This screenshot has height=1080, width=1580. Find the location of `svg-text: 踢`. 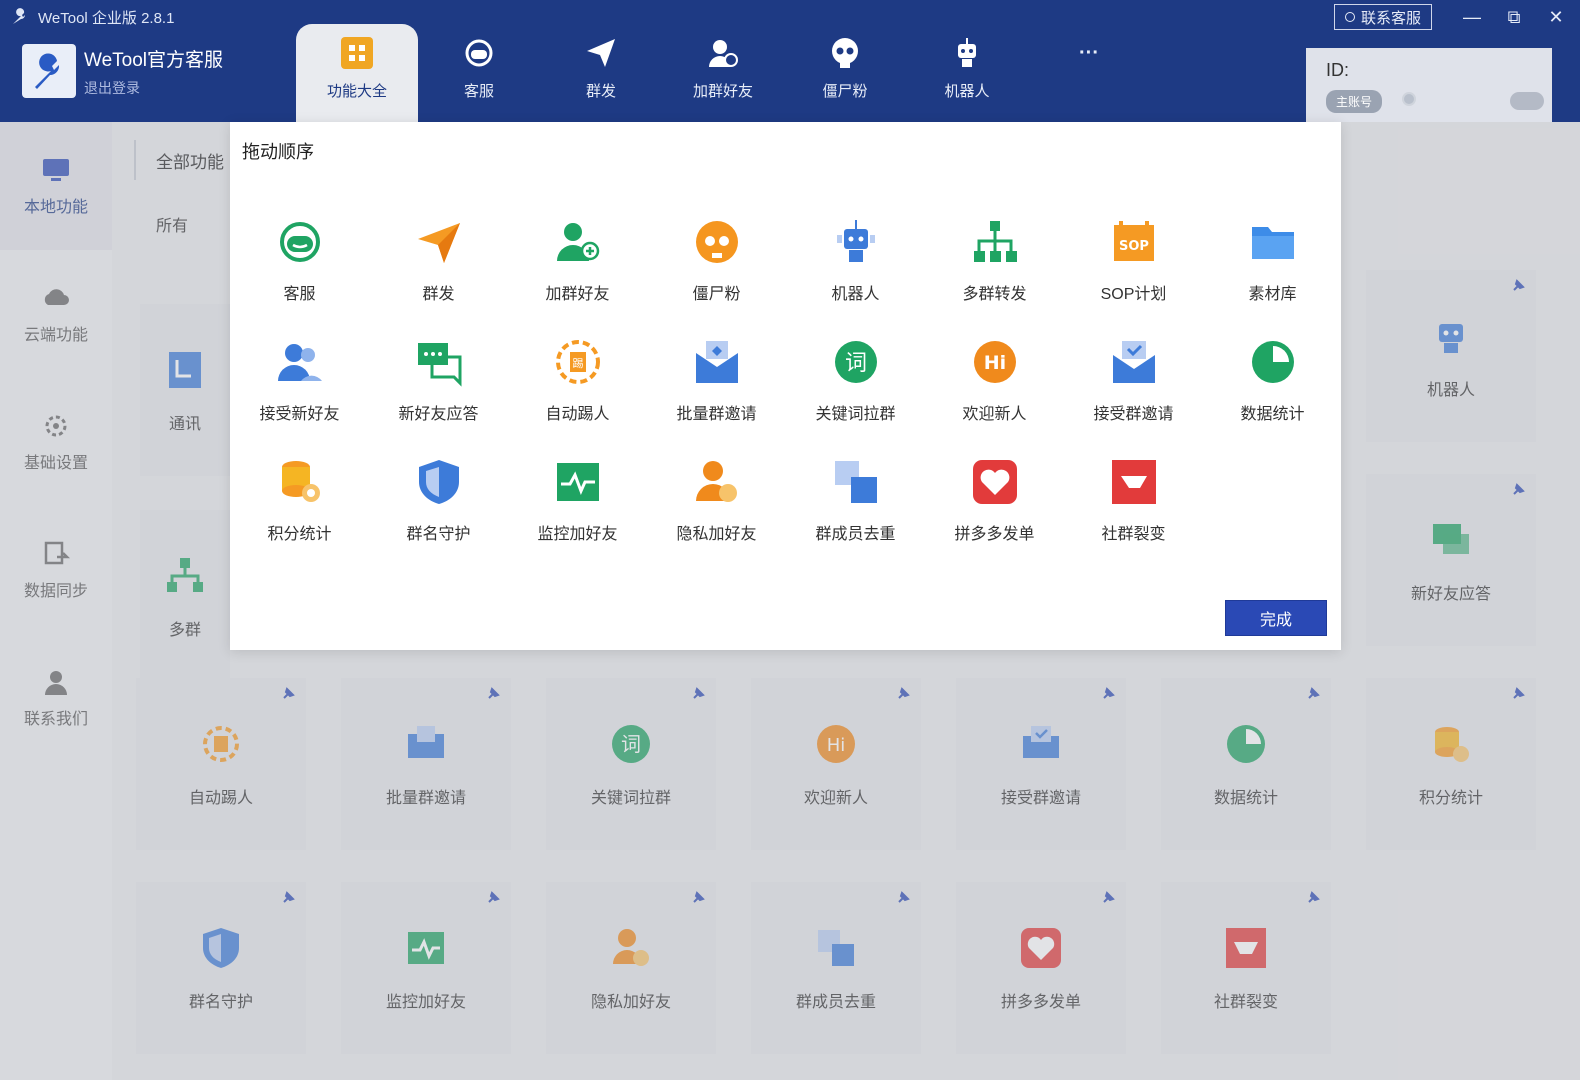

svg-text: 踢 is located at coordinates (577, 363).